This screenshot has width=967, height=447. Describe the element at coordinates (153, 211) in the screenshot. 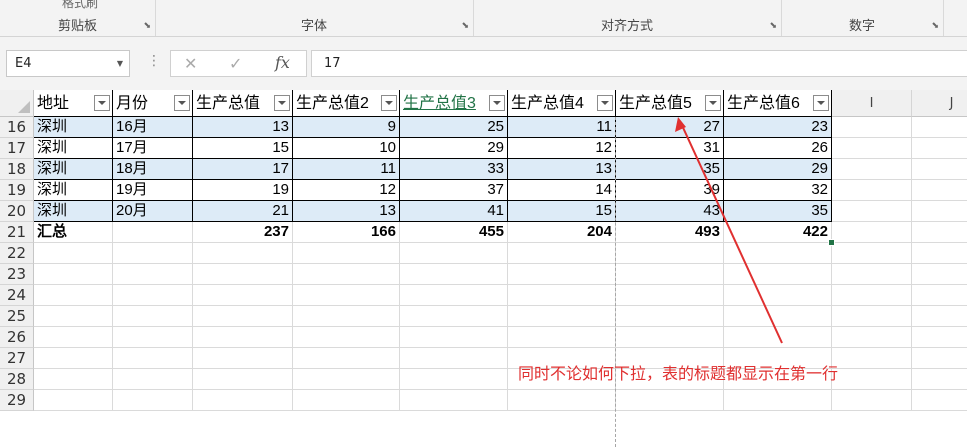

I see `cell: 20月` at that location.